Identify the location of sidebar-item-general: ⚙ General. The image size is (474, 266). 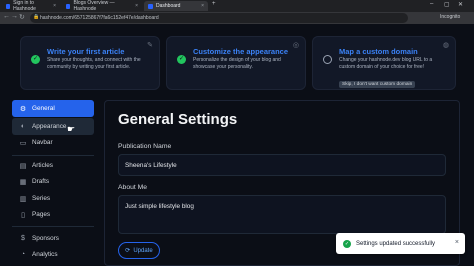
(53, 108).